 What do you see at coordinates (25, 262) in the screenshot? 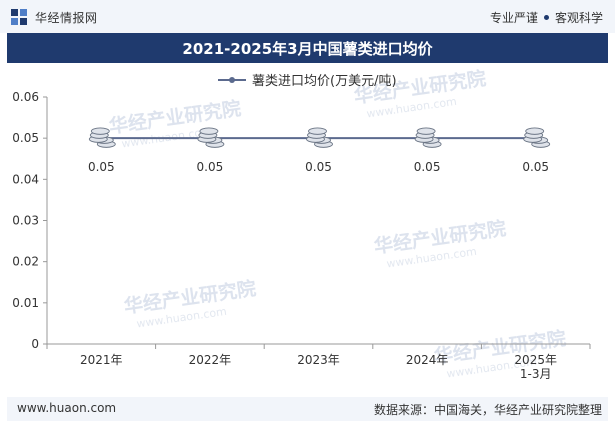
I see `y-tick-label: 0.02` at bounding box center [25, 262].